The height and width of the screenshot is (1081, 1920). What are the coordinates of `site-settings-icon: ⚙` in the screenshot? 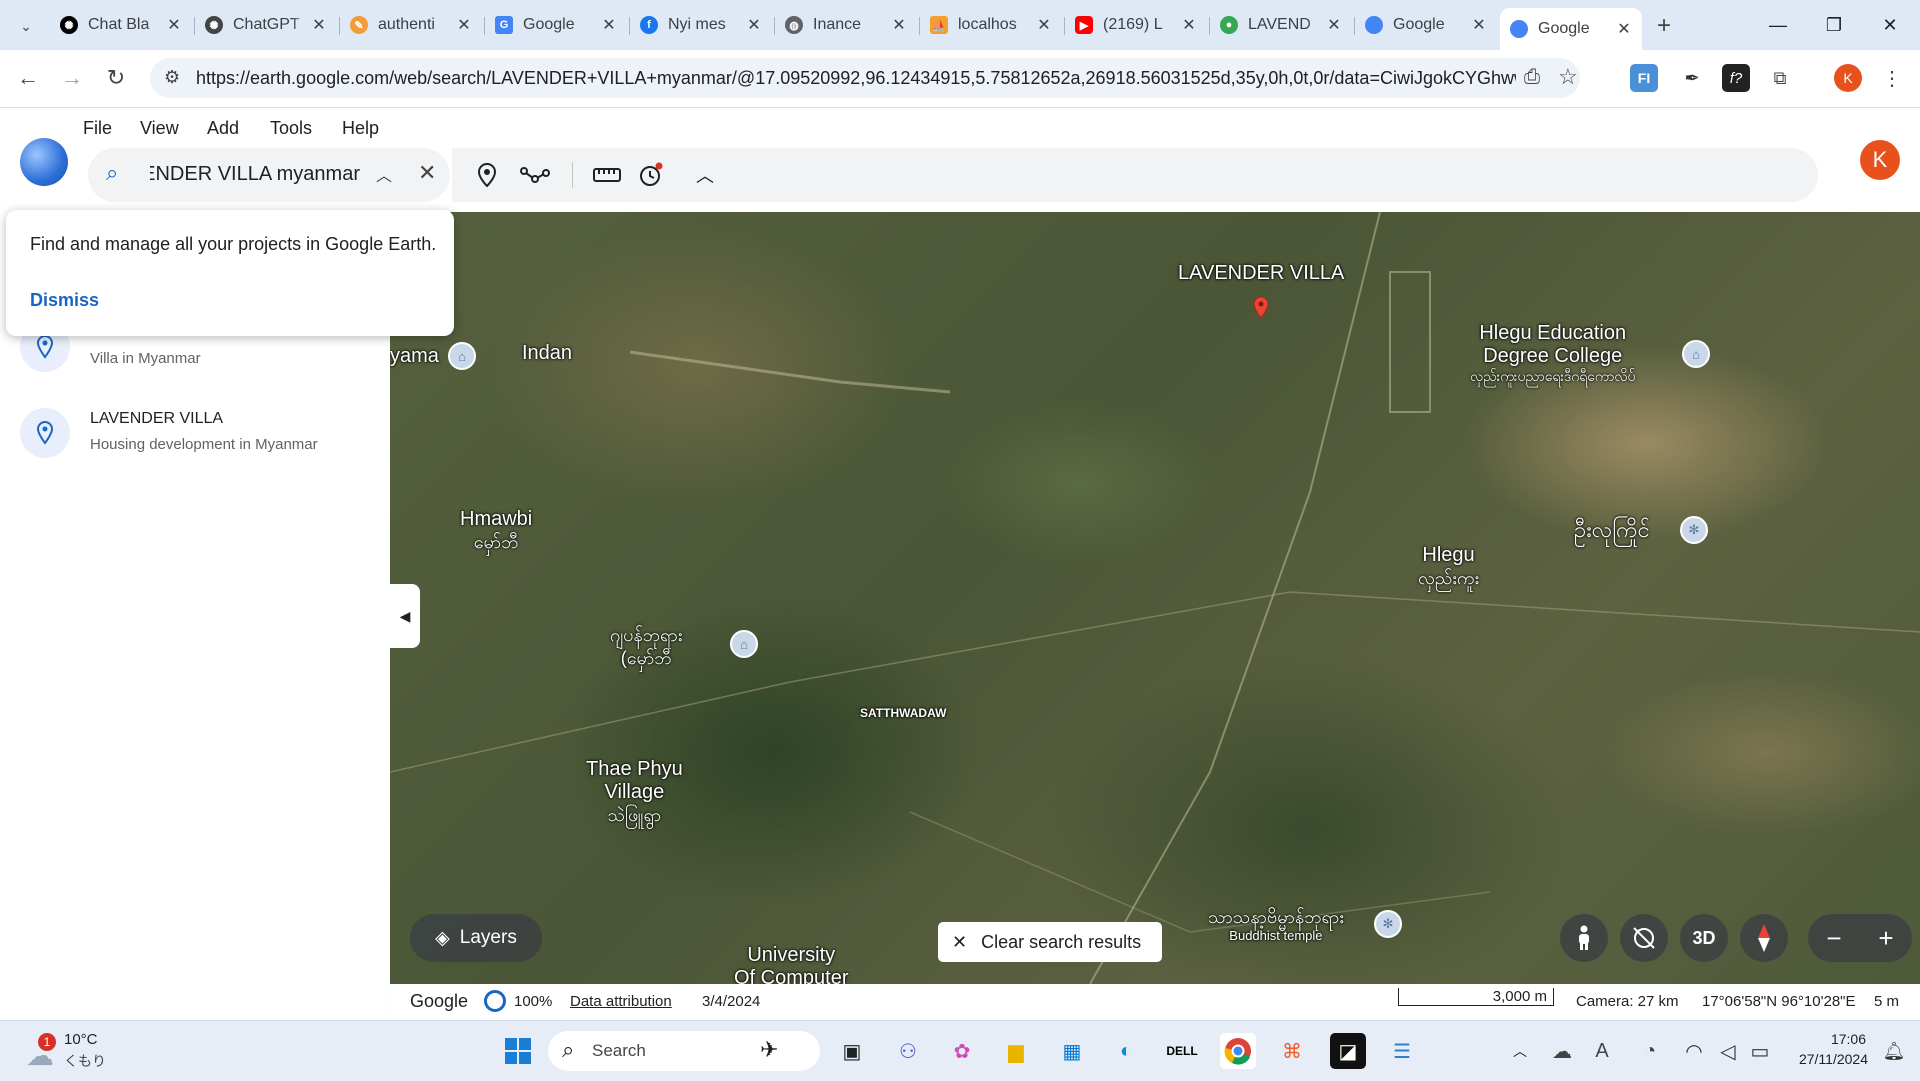 It's located at (172, 77).